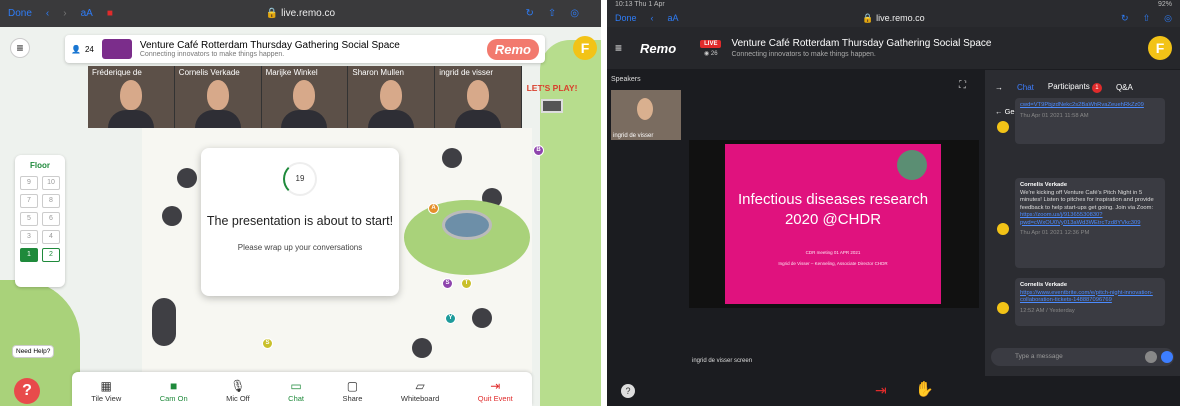  I want to click on remo-logo: Remo, so click(512, 49).